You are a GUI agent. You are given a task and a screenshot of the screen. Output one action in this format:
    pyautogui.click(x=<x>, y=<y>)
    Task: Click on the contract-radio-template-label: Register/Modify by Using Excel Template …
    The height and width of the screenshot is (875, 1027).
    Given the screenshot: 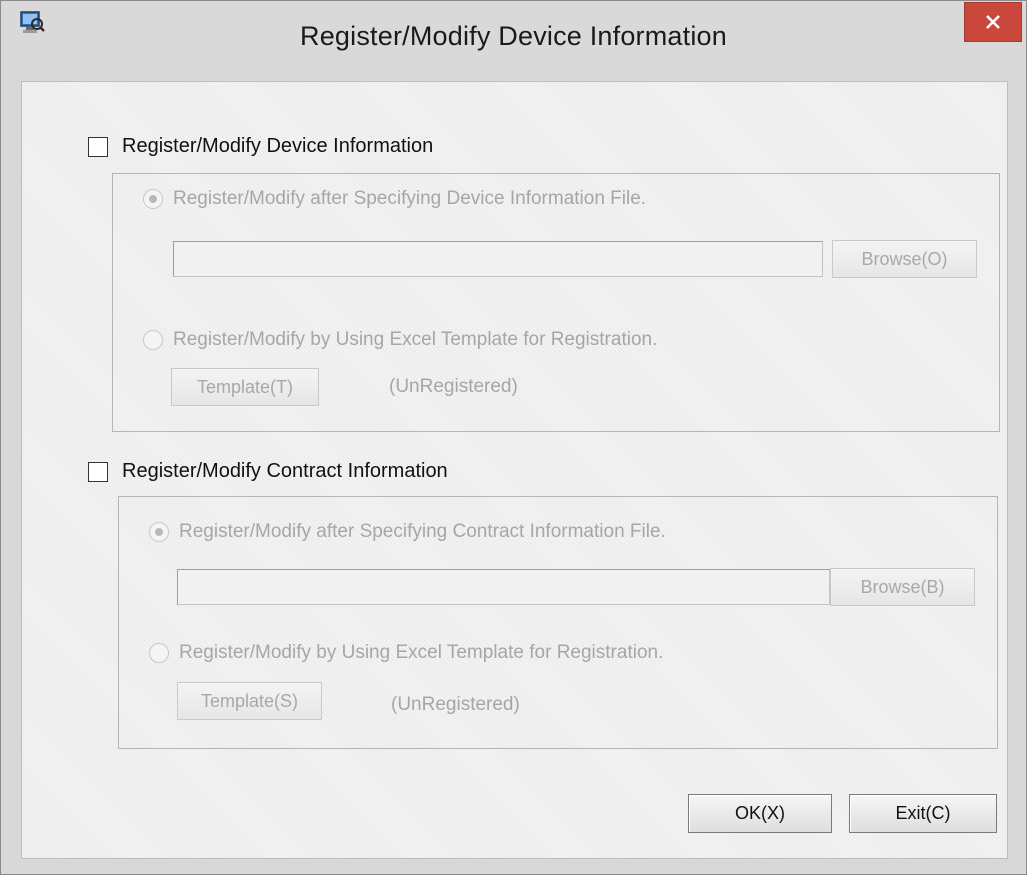 What is the action you would take?
    pyautogui.click(x=421, y=652)
    